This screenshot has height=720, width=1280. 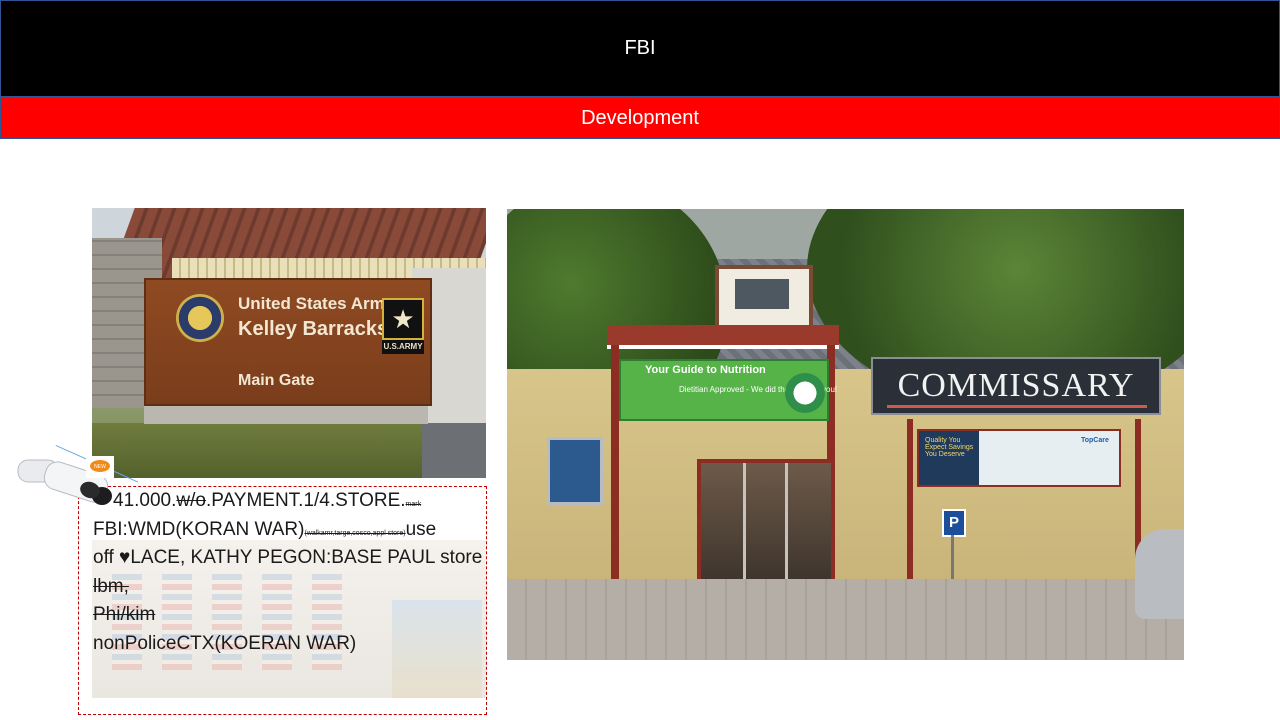 I want to click on thumbs-up-badge-icon, so click(x=805, y=393).